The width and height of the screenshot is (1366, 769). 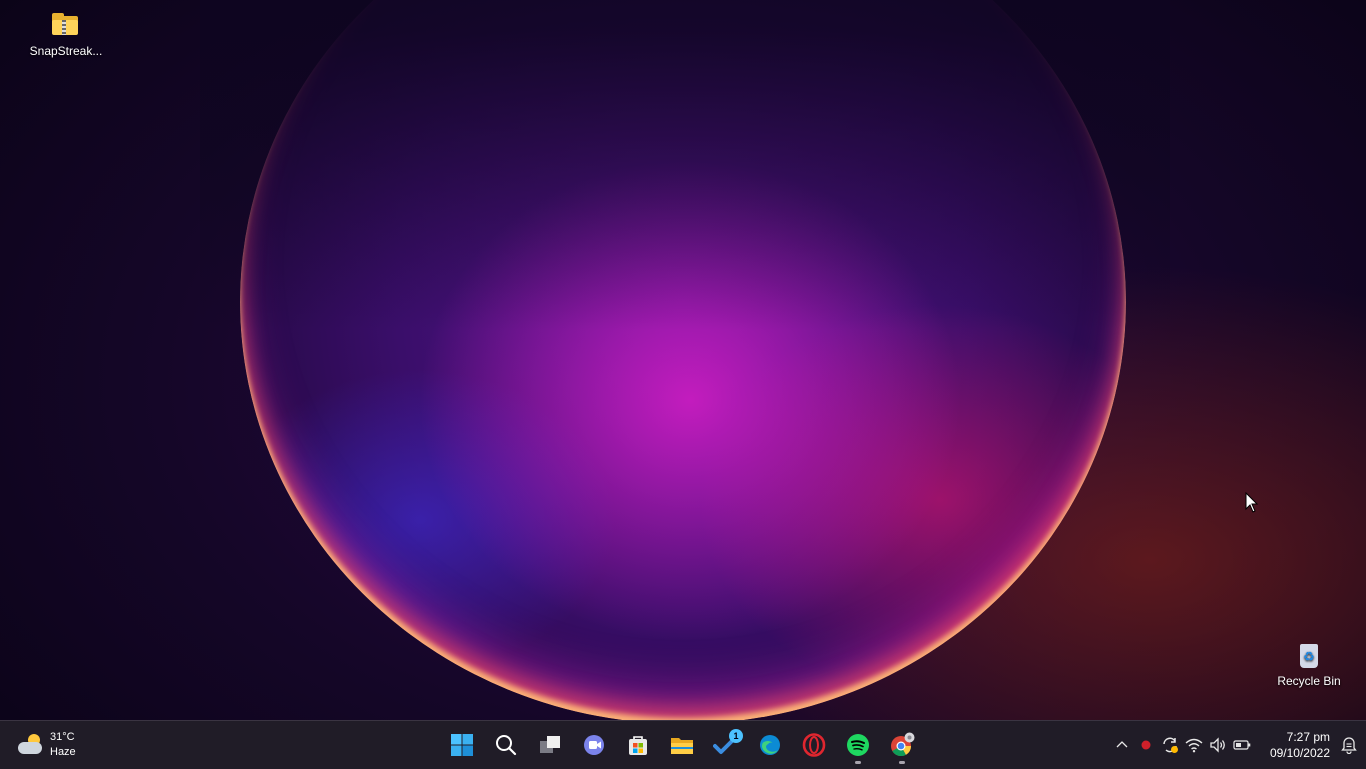 I want to click on network-button, so click(x=1194, y=745).